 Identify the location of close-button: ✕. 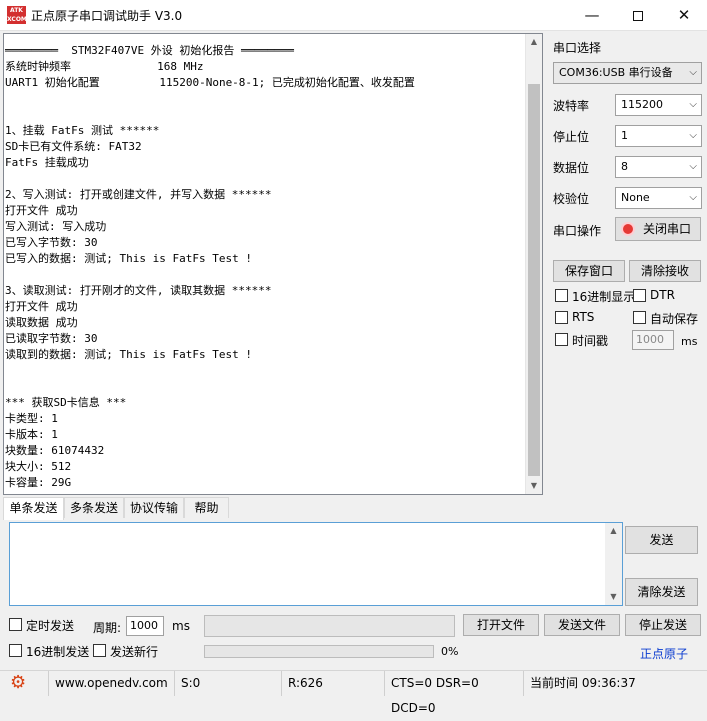
(684, 15).